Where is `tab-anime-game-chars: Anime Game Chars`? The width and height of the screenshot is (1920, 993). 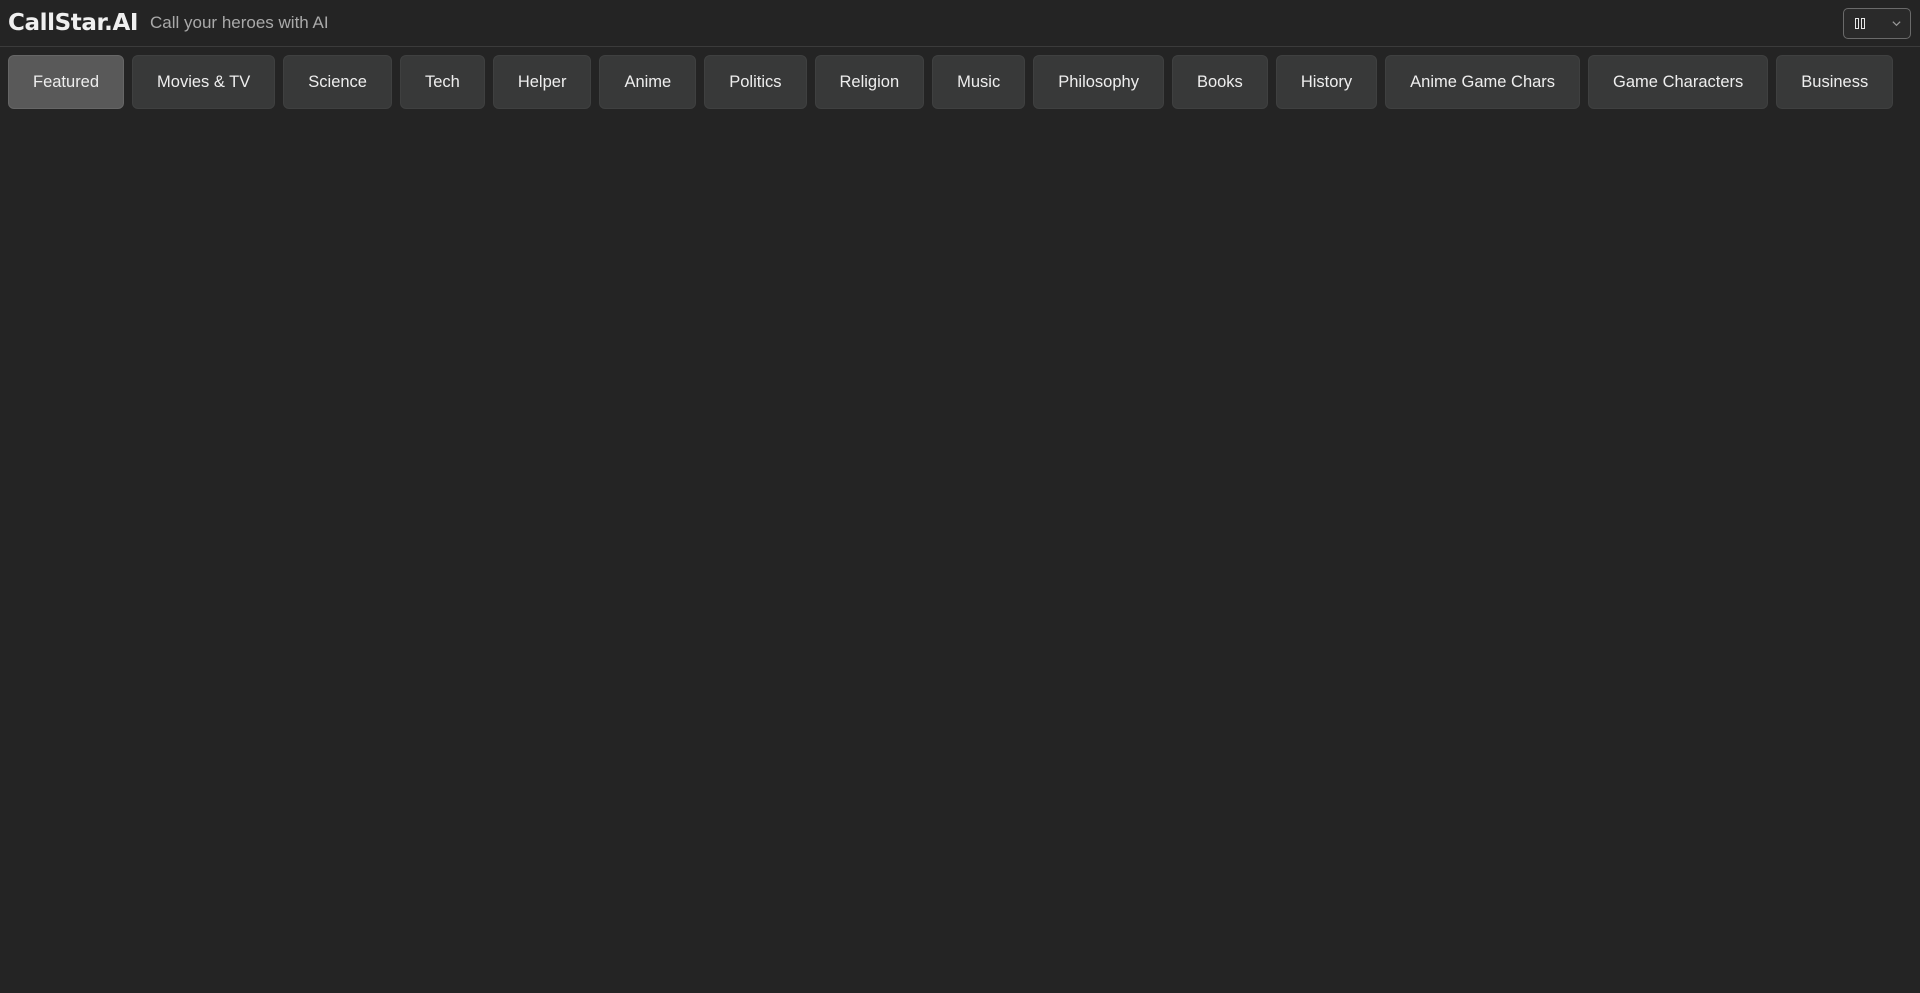 tab-anime-game-chars: Anime Game Chars is located at coordinates (1483, 82).